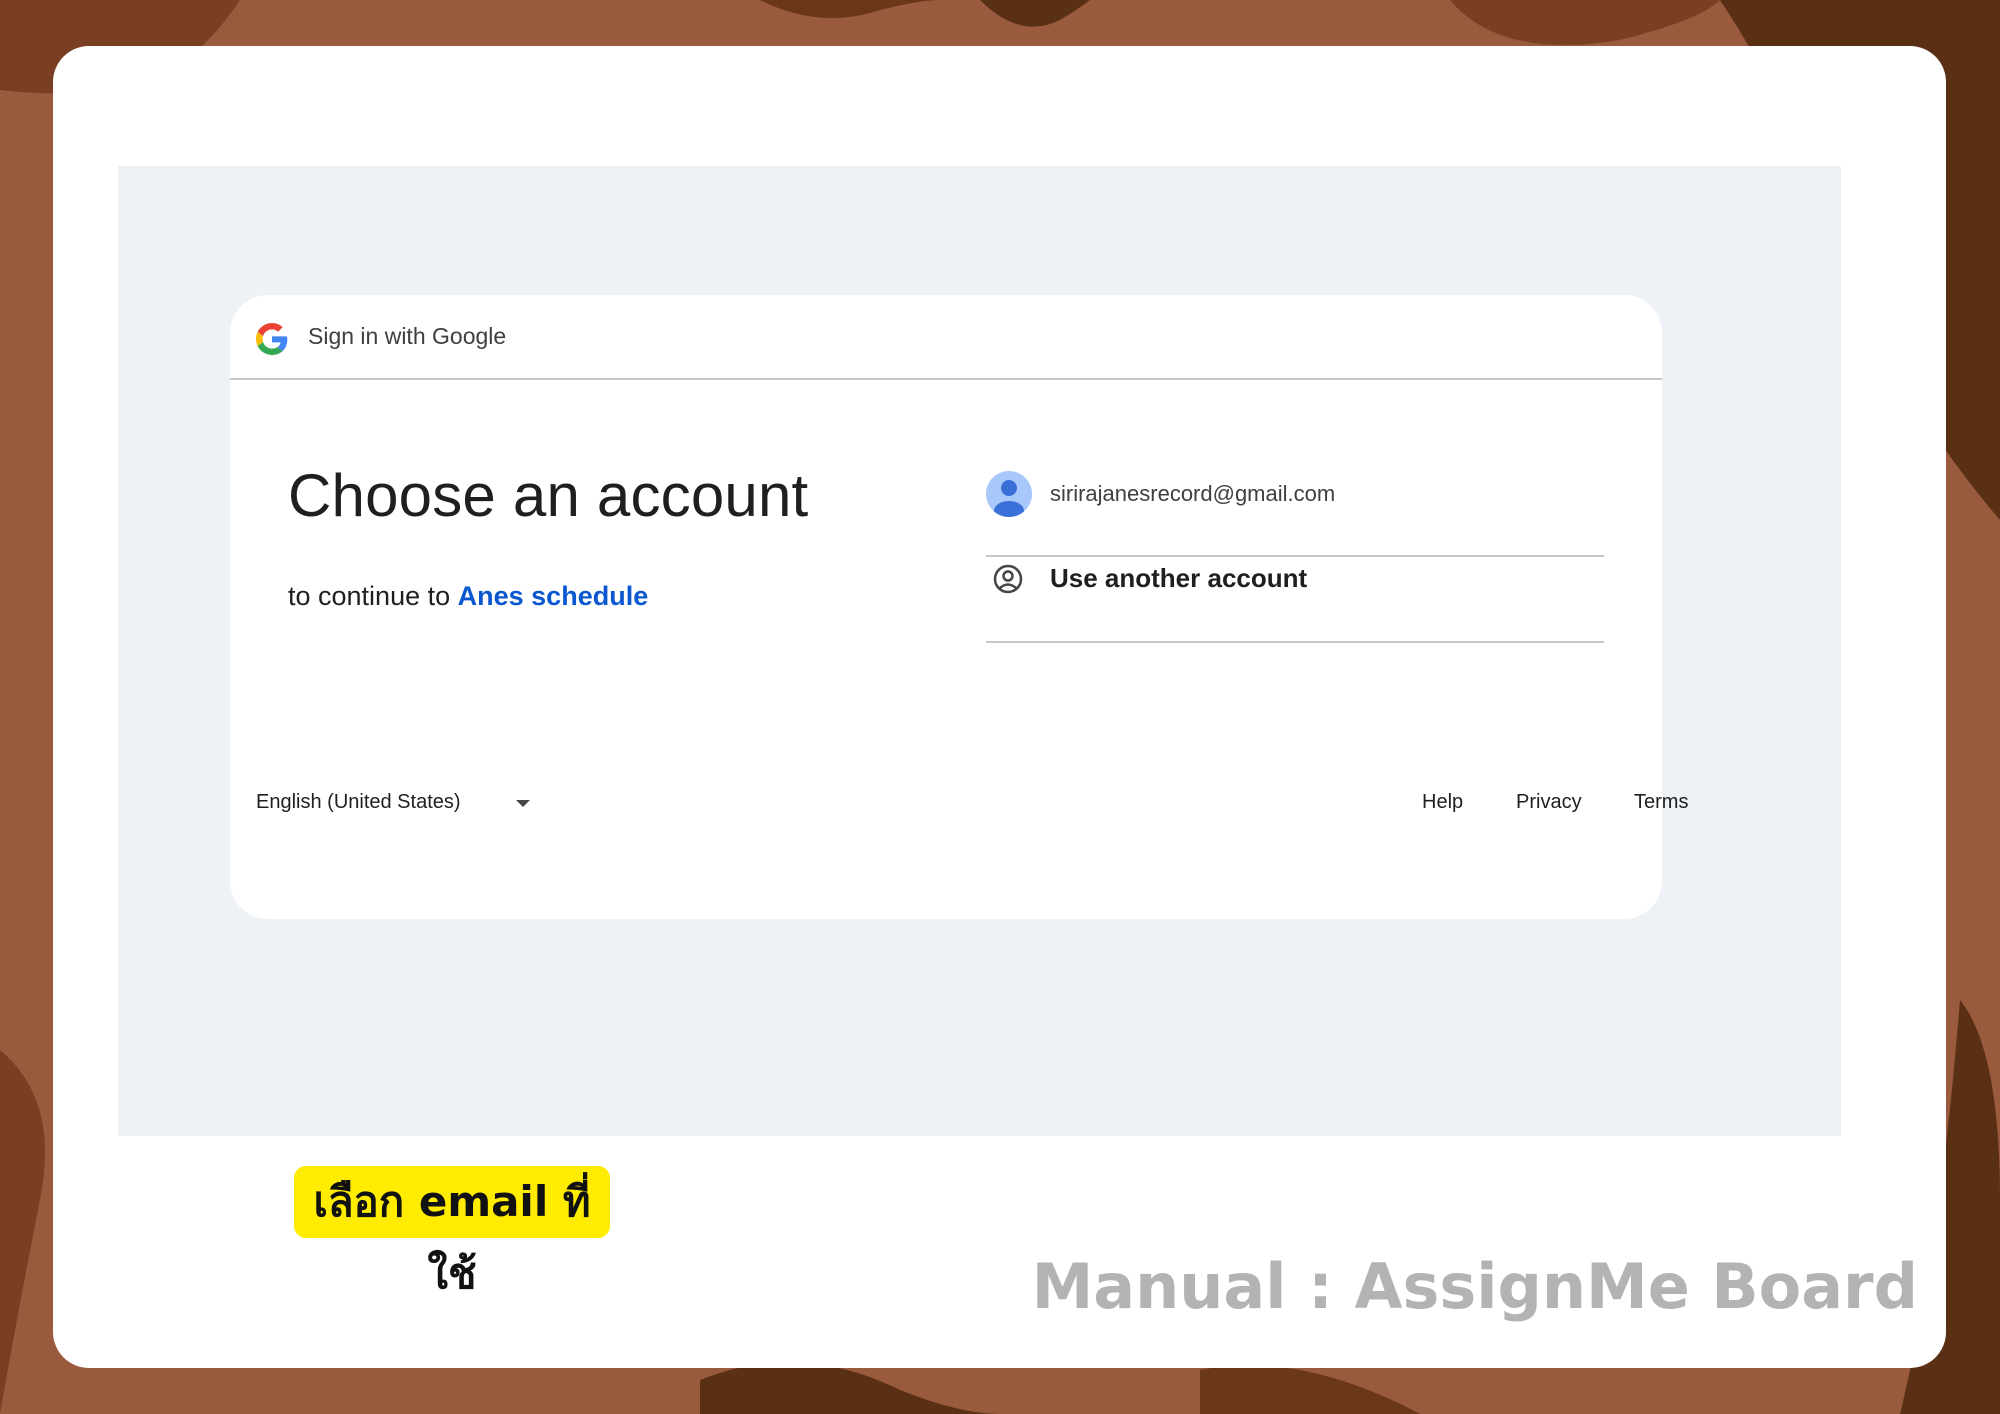 The width and height of the screenshot is (2000, 1414). Describe the element at coordinates (358, 802) in the screenshot. I see `language-label: English (United States)` at that location.